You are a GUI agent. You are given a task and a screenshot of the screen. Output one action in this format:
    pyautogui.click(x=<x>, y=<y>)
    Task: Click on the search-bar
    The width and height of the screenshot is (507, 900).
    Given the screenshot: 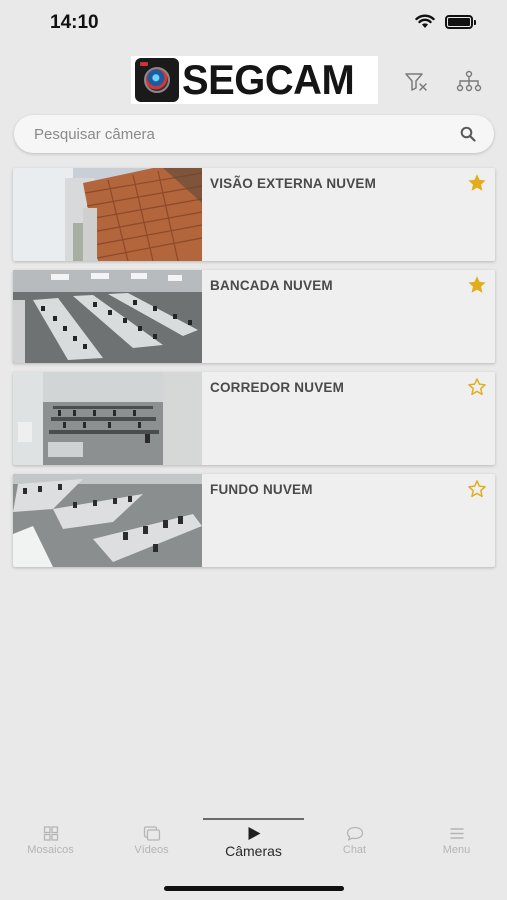 What is the action you would take?
    pyautogui.click(x=254, y=134)
    